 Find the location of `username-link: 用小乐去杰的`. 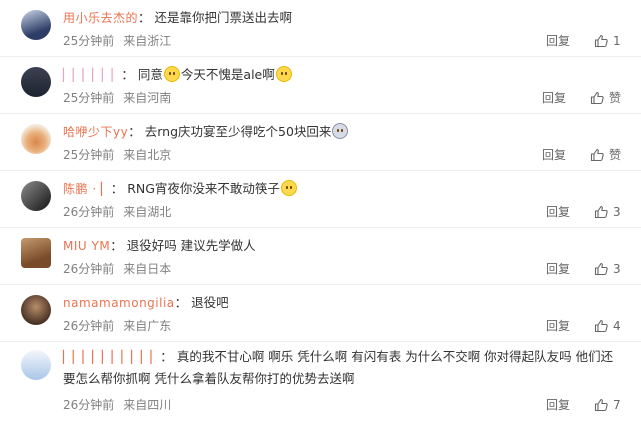

username-link: 用小乐去杰的 is located at coordinates (100, 18).